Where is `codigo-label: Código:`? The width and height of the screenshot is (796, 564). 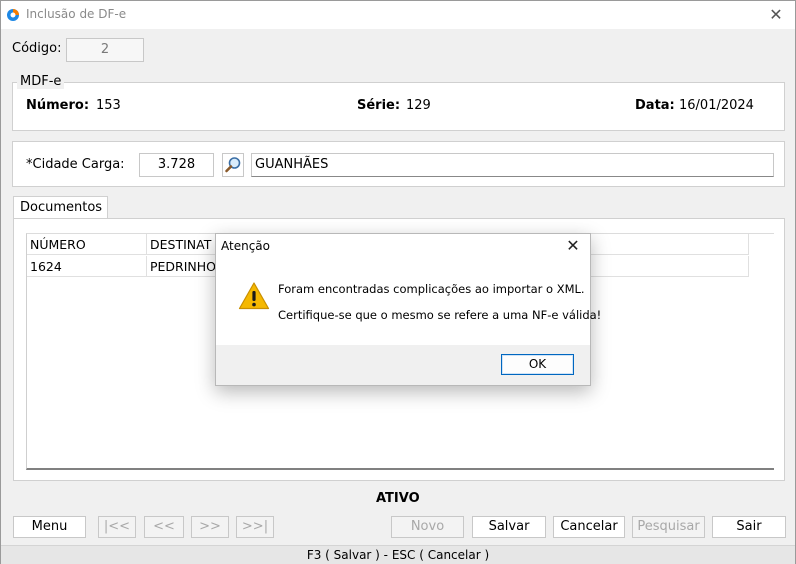 codigo-label: Código: is located at coordinates (37, 48).